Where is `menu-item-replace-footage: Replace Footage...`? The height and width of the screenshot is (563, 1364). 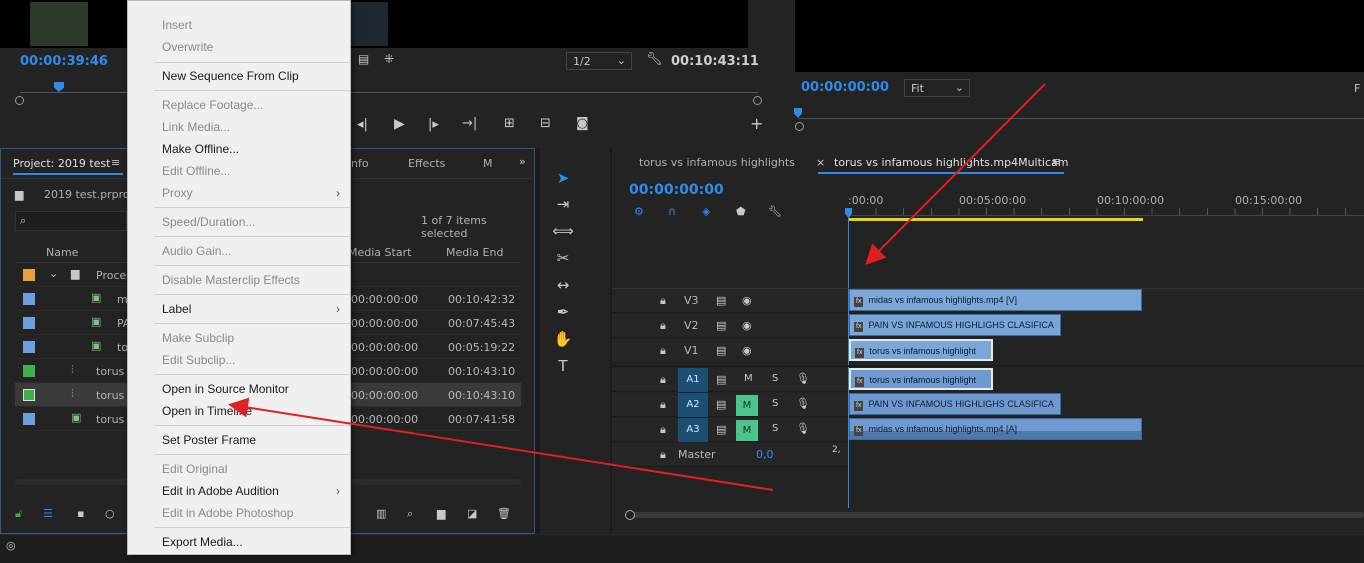
menu-item-replace-footage: Replace Footage... is located at coordinates (239, 105).